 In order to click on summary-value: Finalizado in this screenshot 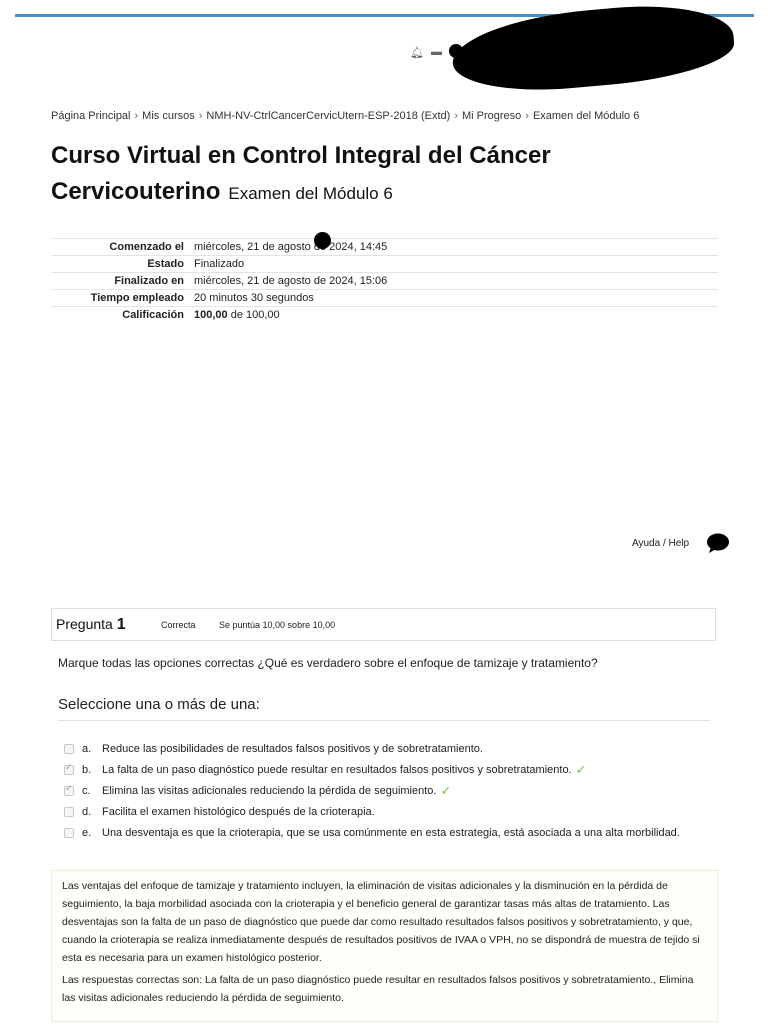, I will do `click(453, 264)`.